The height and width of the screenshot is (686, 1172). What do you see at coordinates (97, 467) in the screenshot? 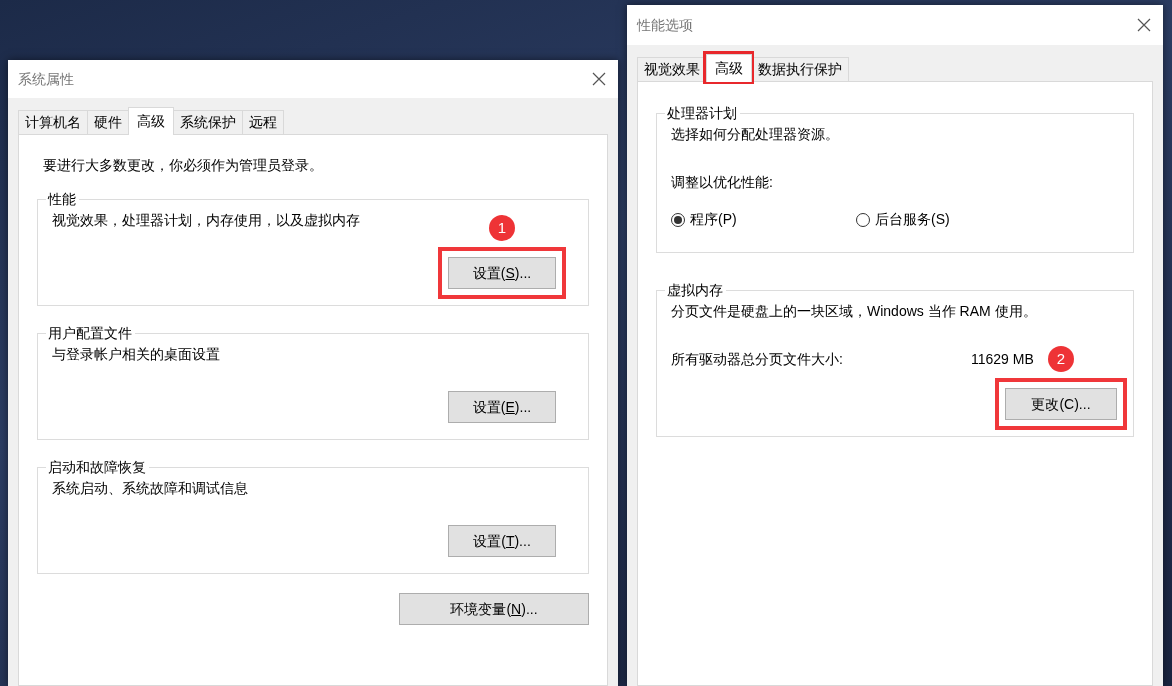
I see `group-title: 启动和故障恢复` at bounding box center [97, 467].